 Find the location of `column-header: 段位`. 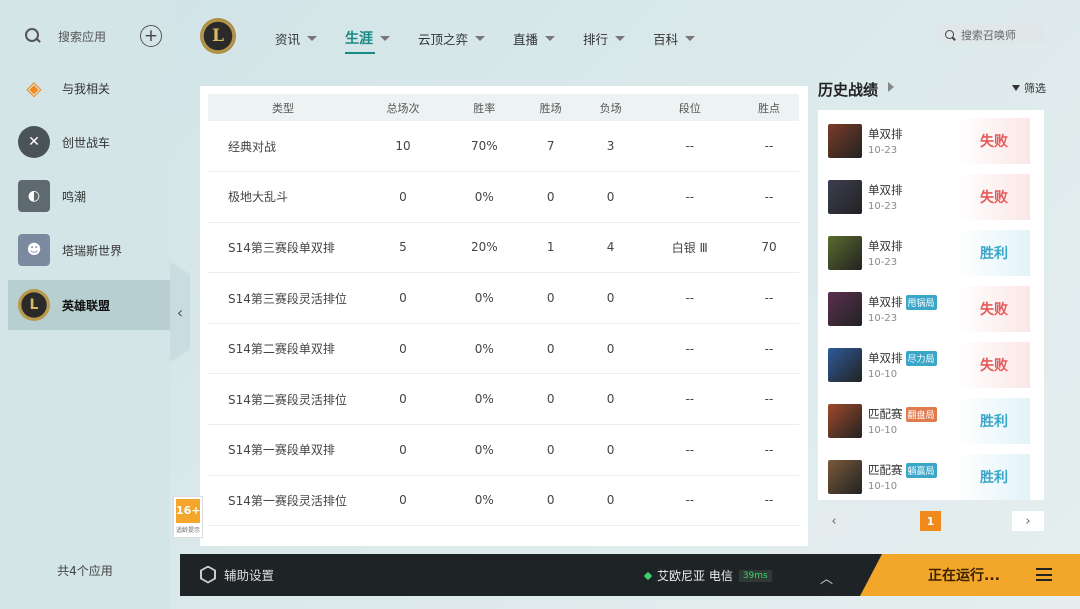

column-header: 段位 is located at coordinates (689, 108).